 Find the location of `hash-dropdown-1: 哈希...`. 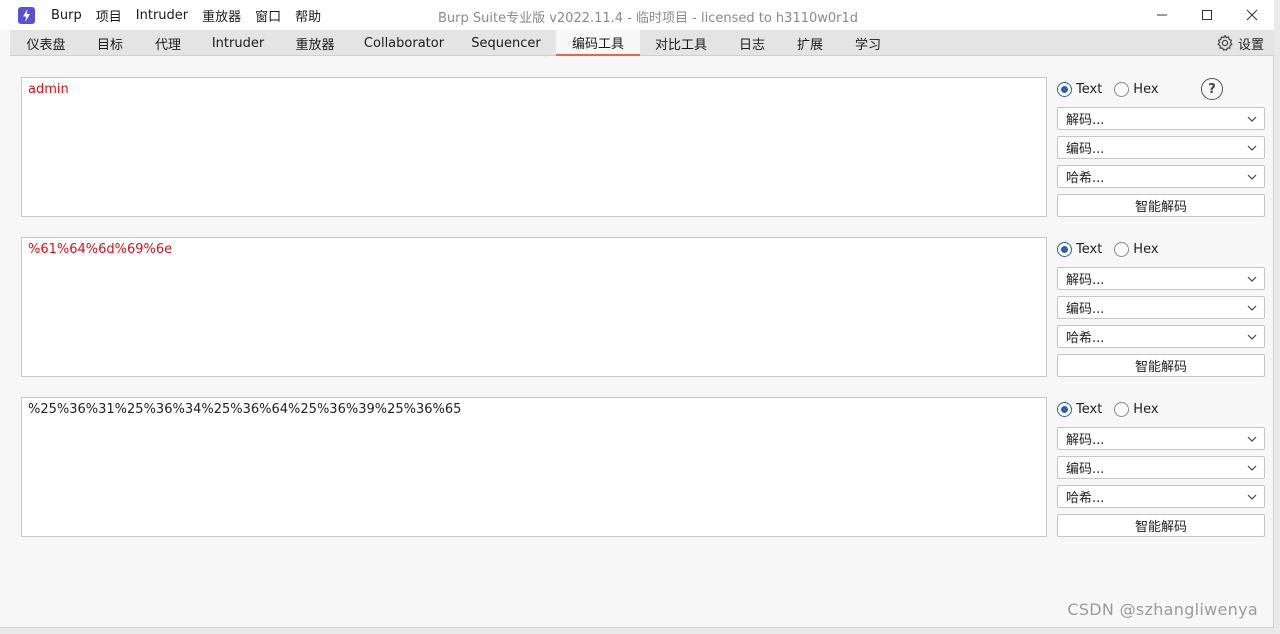

hash-dropdown-1: 哈希... is located at coordinates (1161, 176).